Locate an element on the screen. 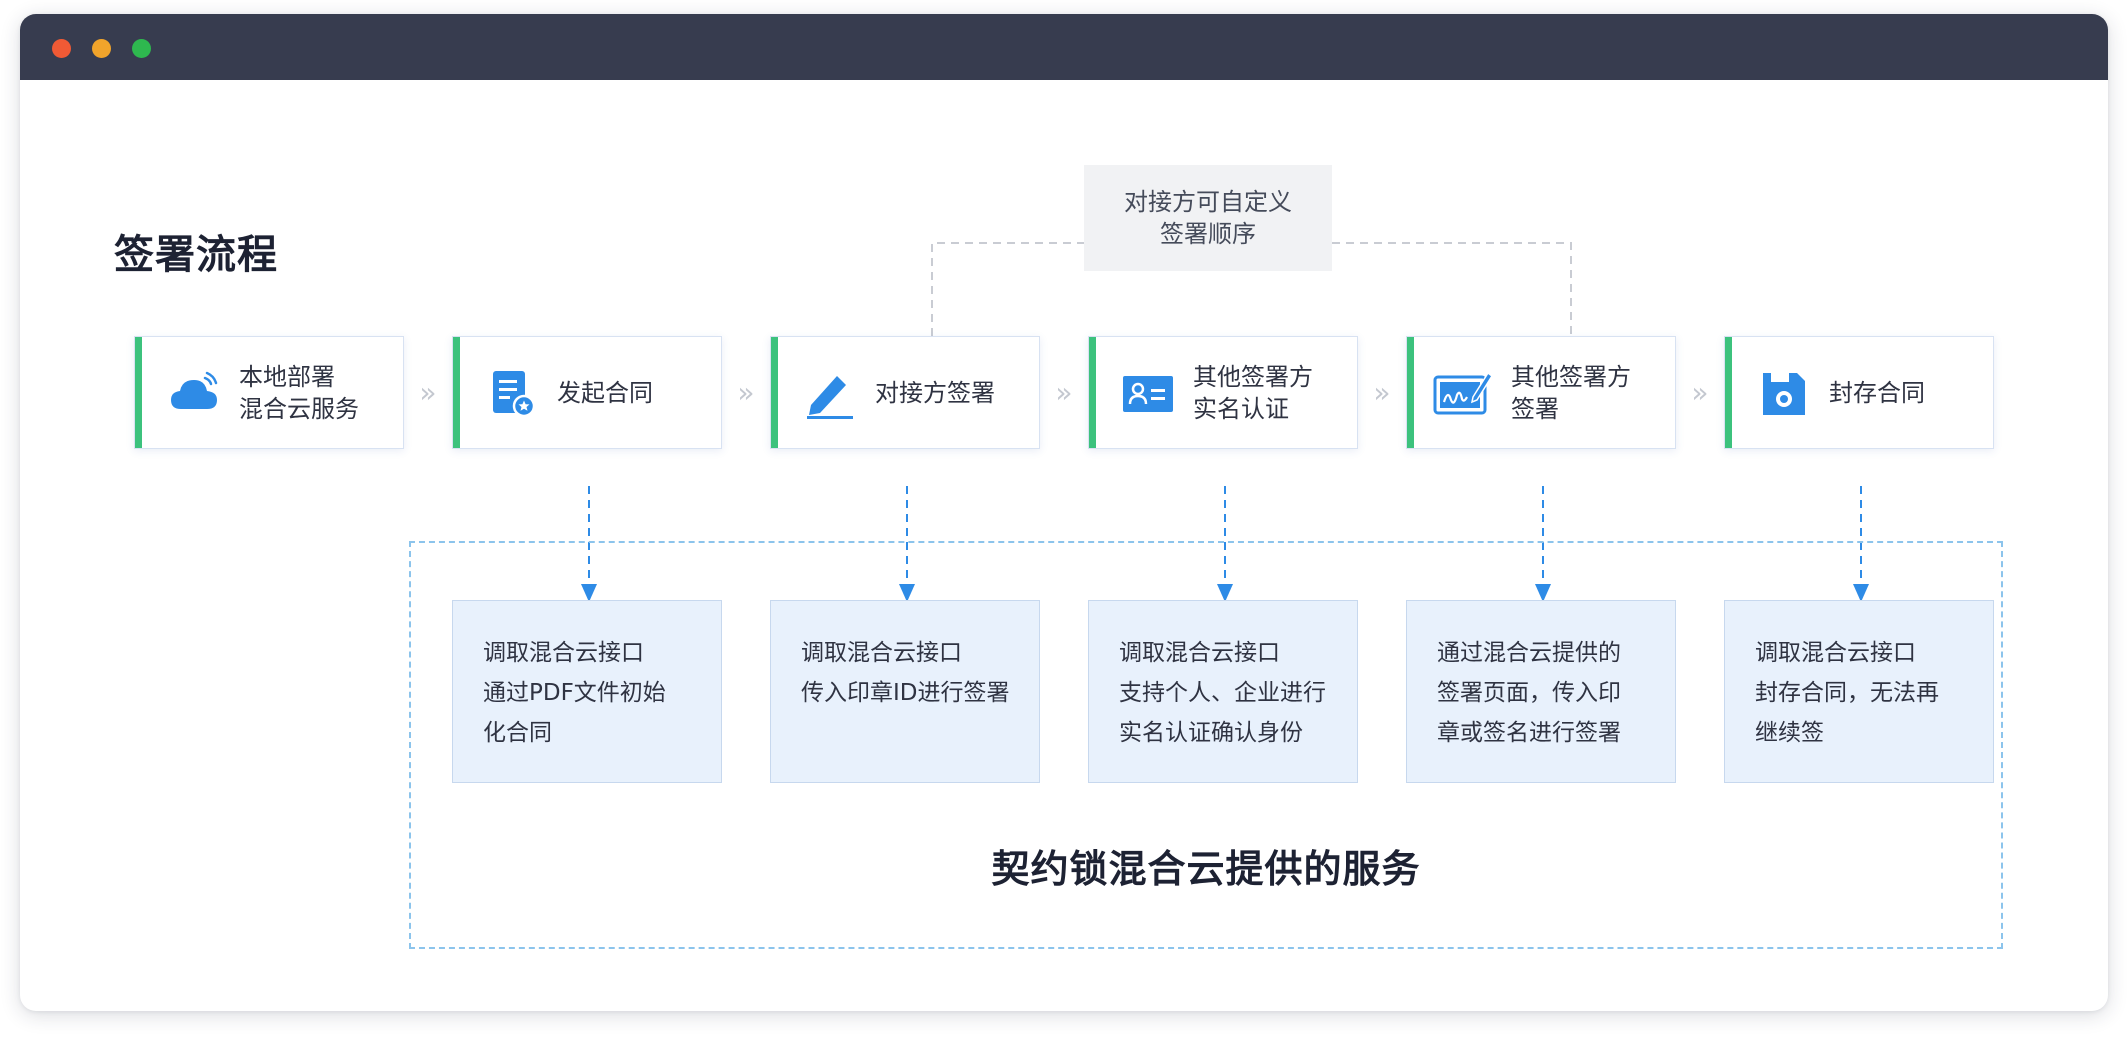  desc-initiate-contract: 调取混合云接口 通过PDF文件初始 化合同 is located at coordinates (587, 691).